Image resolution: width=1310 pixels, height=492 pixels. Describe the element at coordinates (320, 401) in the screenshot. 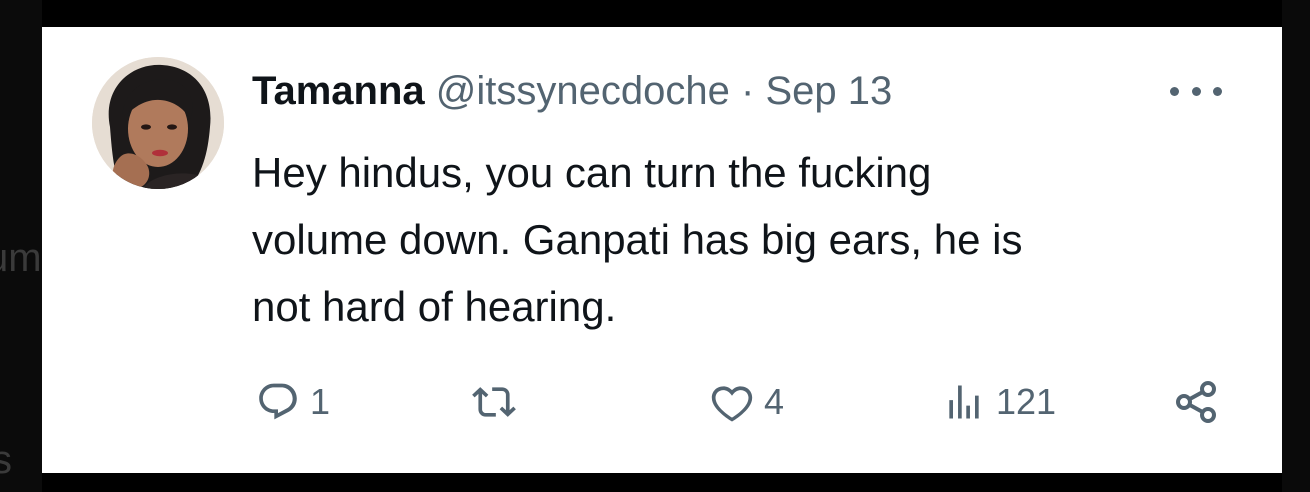

I see `reply-count: 1` at that location.